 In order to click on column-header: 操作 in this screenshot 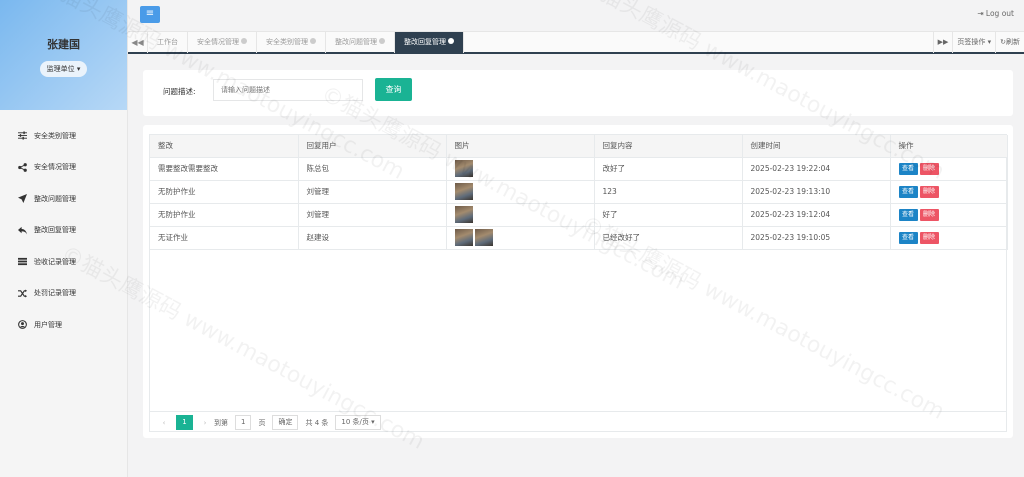, I will do `click(949, 146)`.